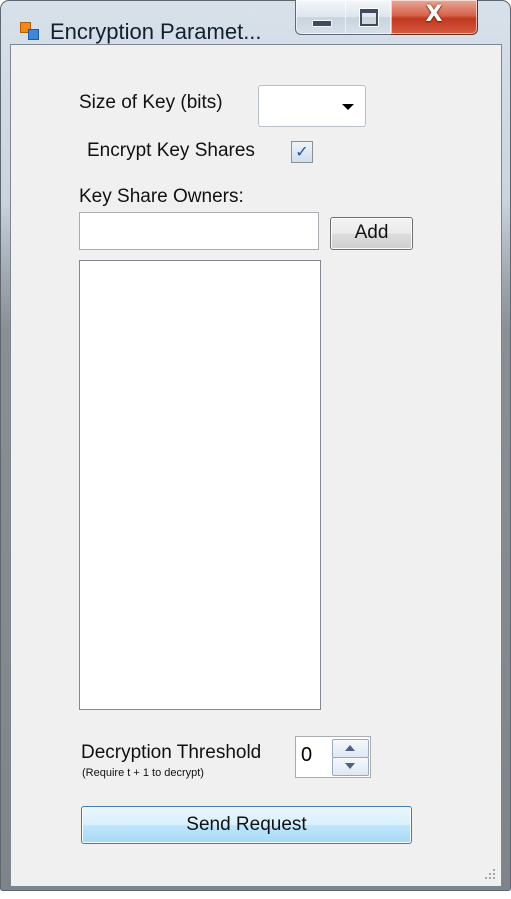  What do you see at coordinates (371, 233) in the screenshot?
I see `add-owner-button: Add` at bounding box center [371, 233].